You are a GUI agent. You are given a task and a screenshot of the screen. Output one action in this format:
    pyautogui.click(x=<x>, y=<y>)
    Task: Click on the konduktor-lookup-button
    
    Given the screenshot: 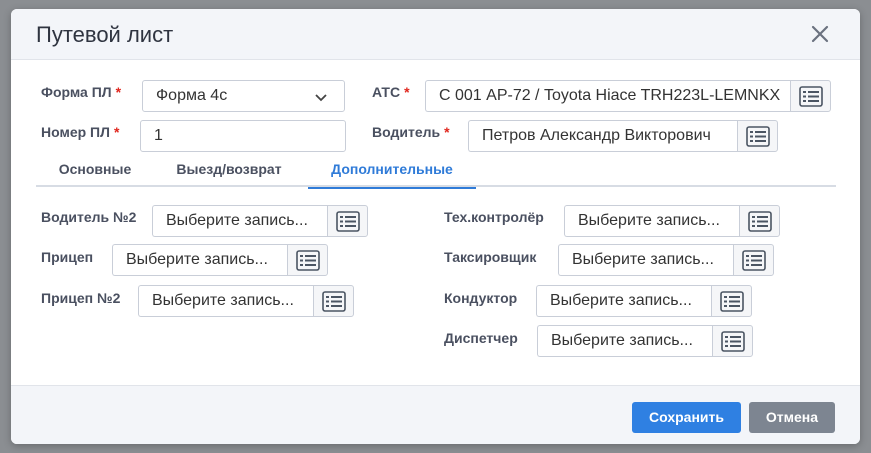 What is the action you would take?
    pyautogui.click(x=731, y=301)
    